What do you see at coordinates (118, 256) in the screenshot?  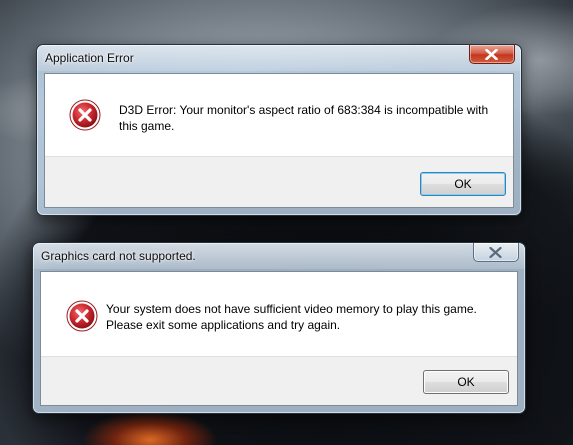 I see `dialog-title: Graphics card not supported.` at bounding box center [118, 256].